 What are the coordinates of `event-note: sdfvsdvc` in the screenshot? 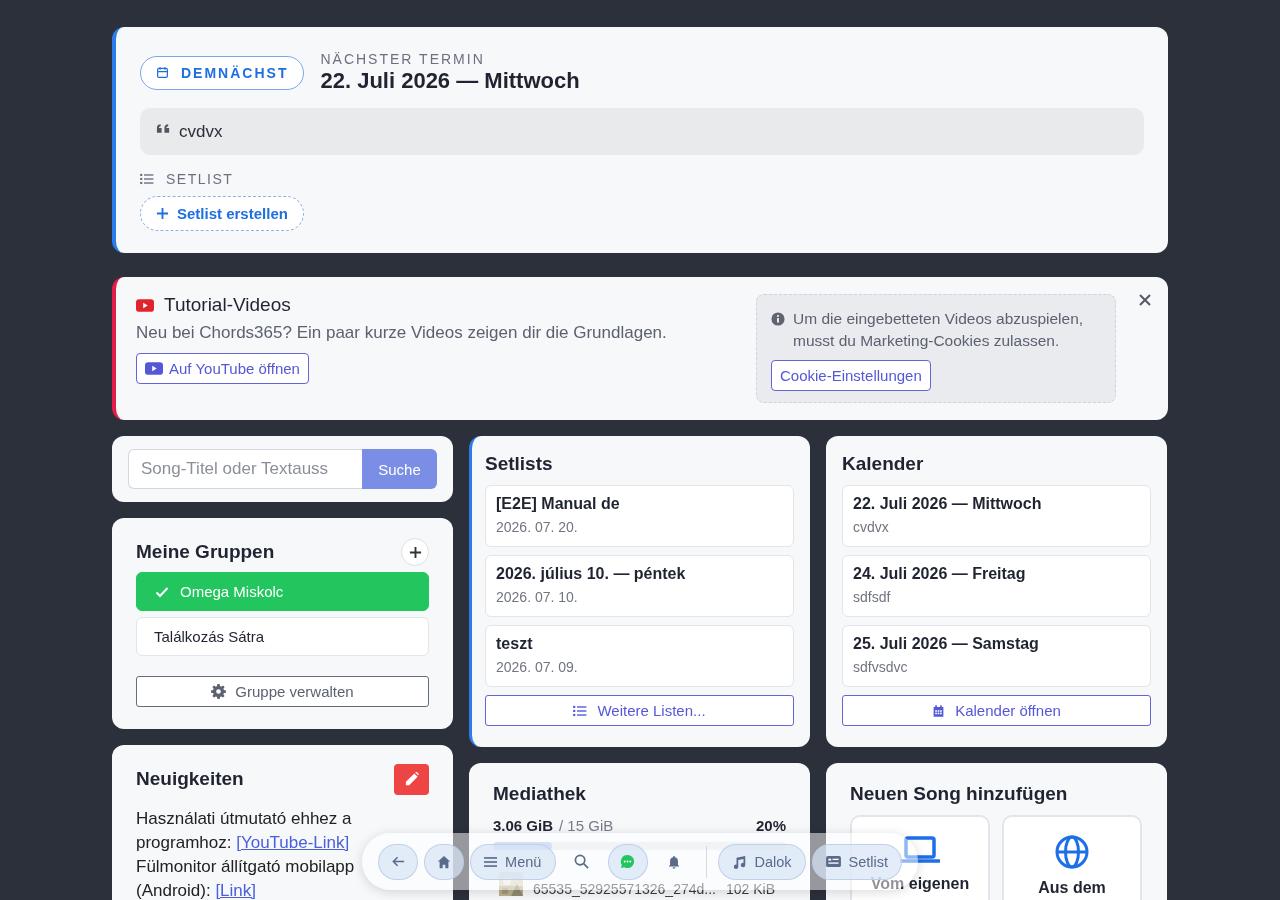 It's located at (881, 667).